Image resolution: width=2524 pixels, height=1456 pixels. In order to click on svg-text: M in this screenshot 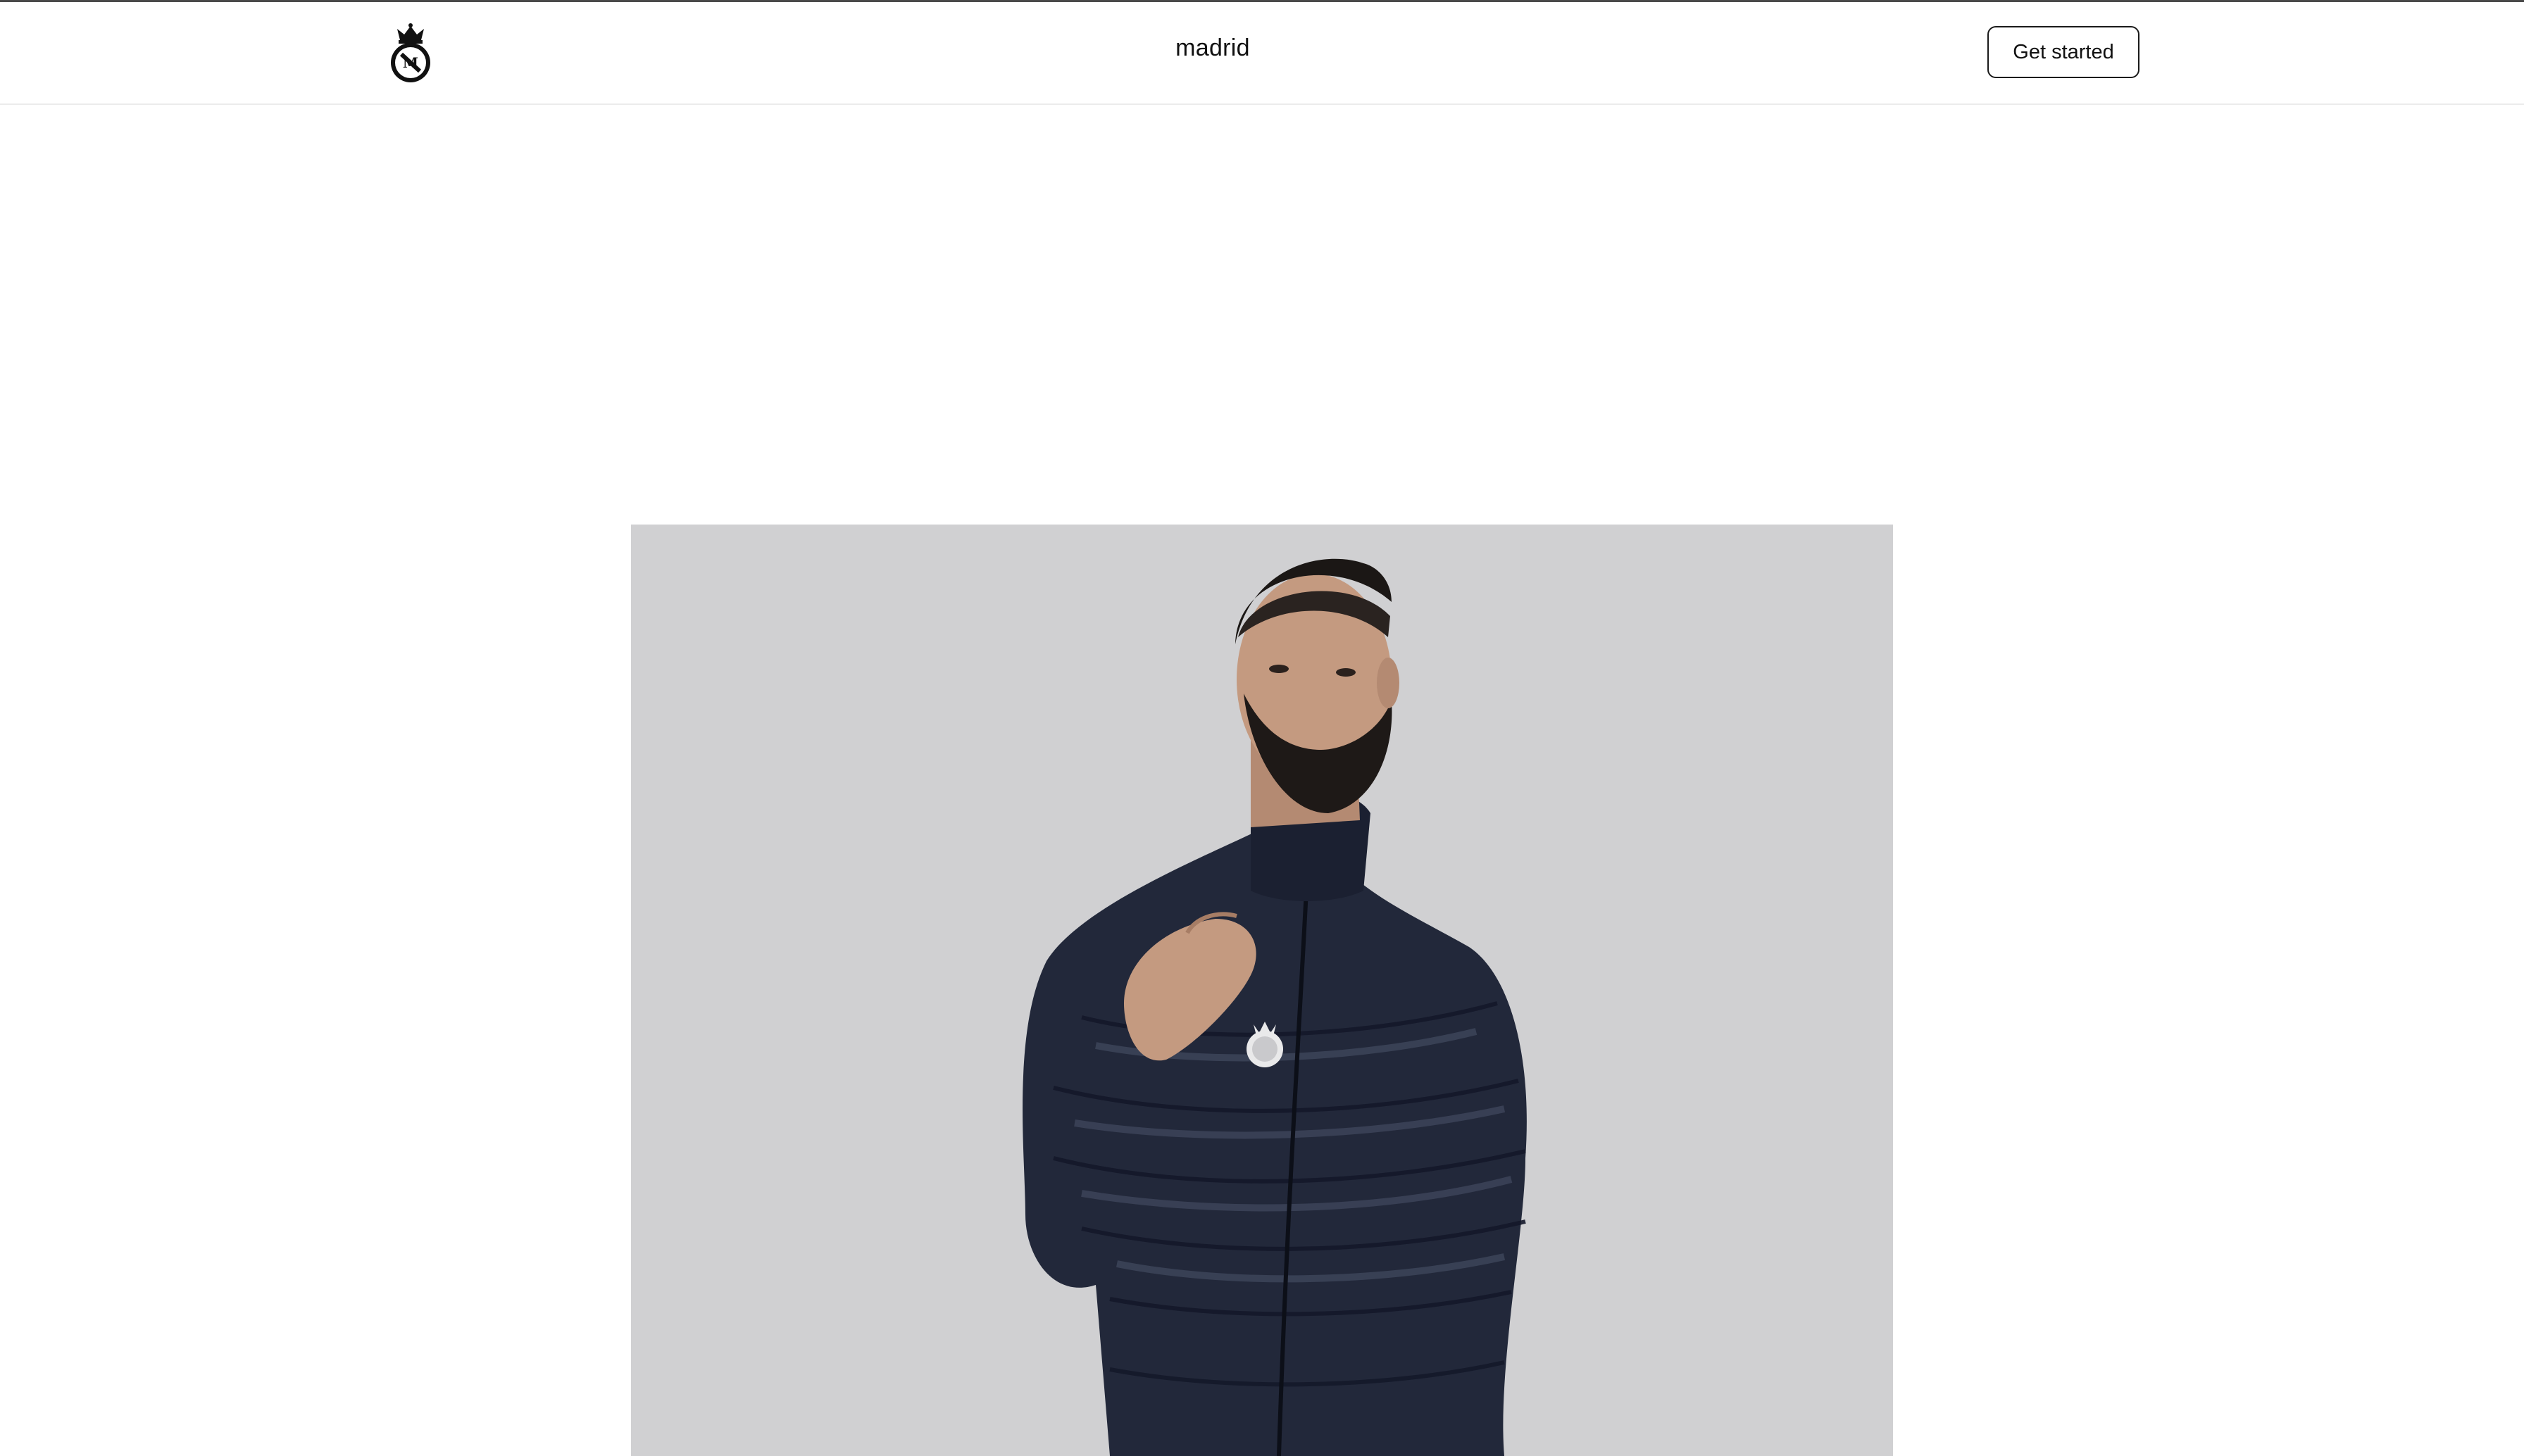, I will do `click(410, 62)`.